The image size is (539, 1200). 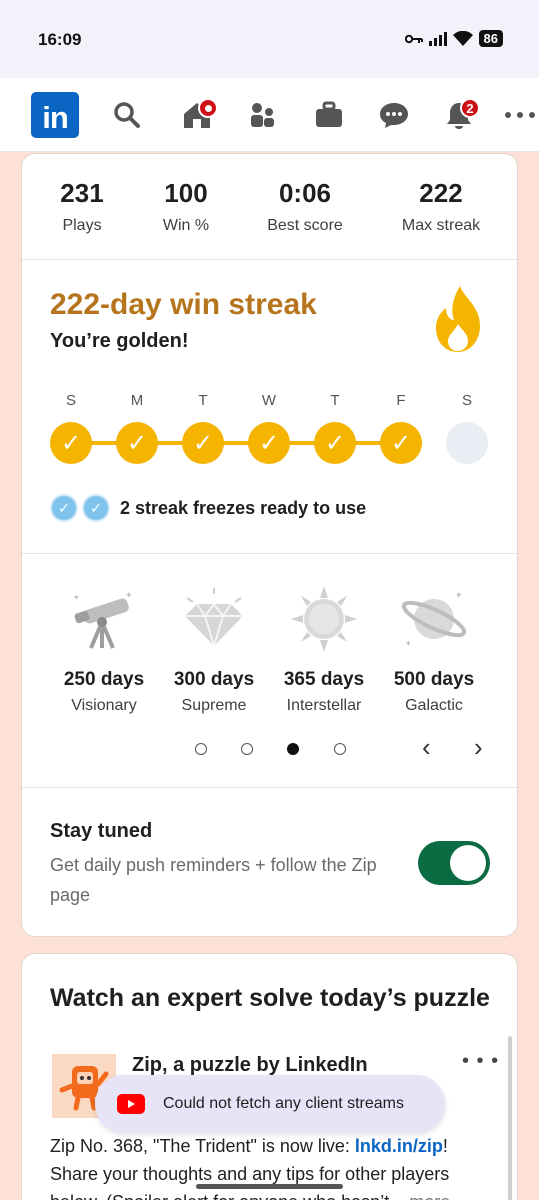 I want to click on toggle-knob, so click(x=468, y=863).